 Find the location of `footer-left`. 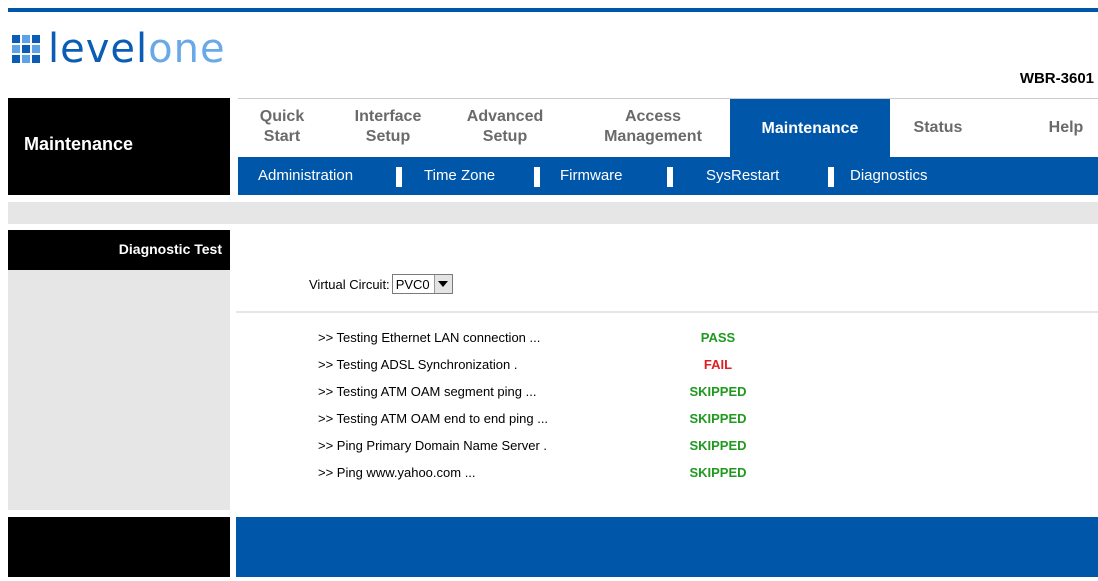

footer-left is located at coordinates (119, 547).